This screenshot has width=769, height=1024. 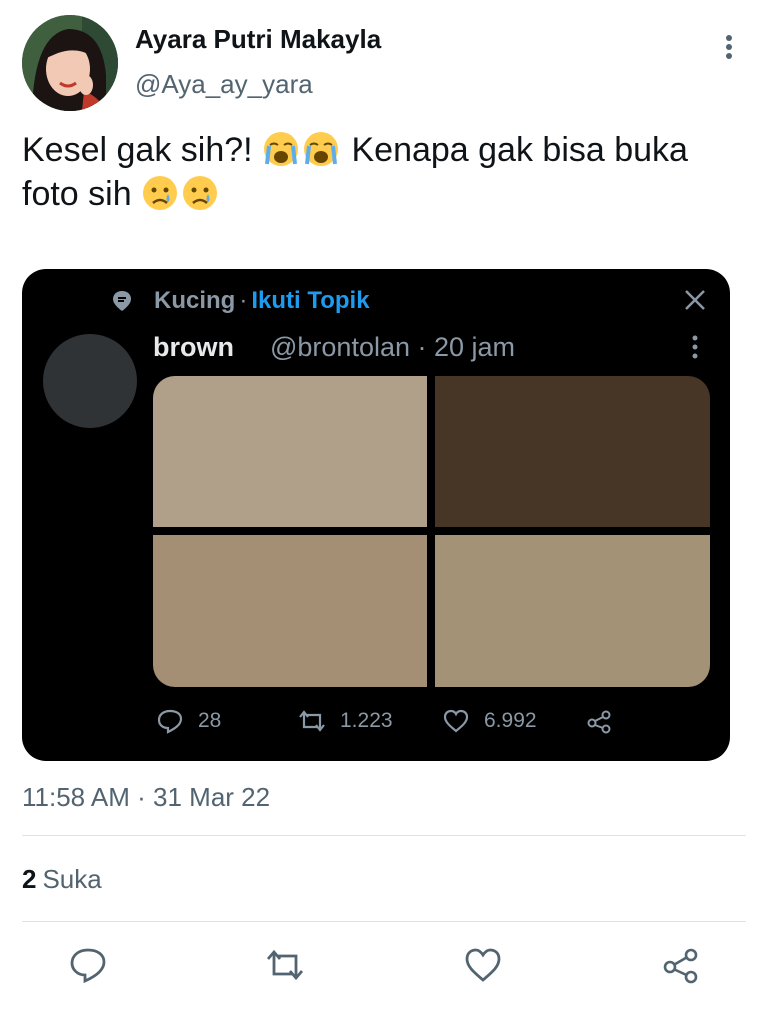 I want to click on topic-icon, so click(x=122, y=301).